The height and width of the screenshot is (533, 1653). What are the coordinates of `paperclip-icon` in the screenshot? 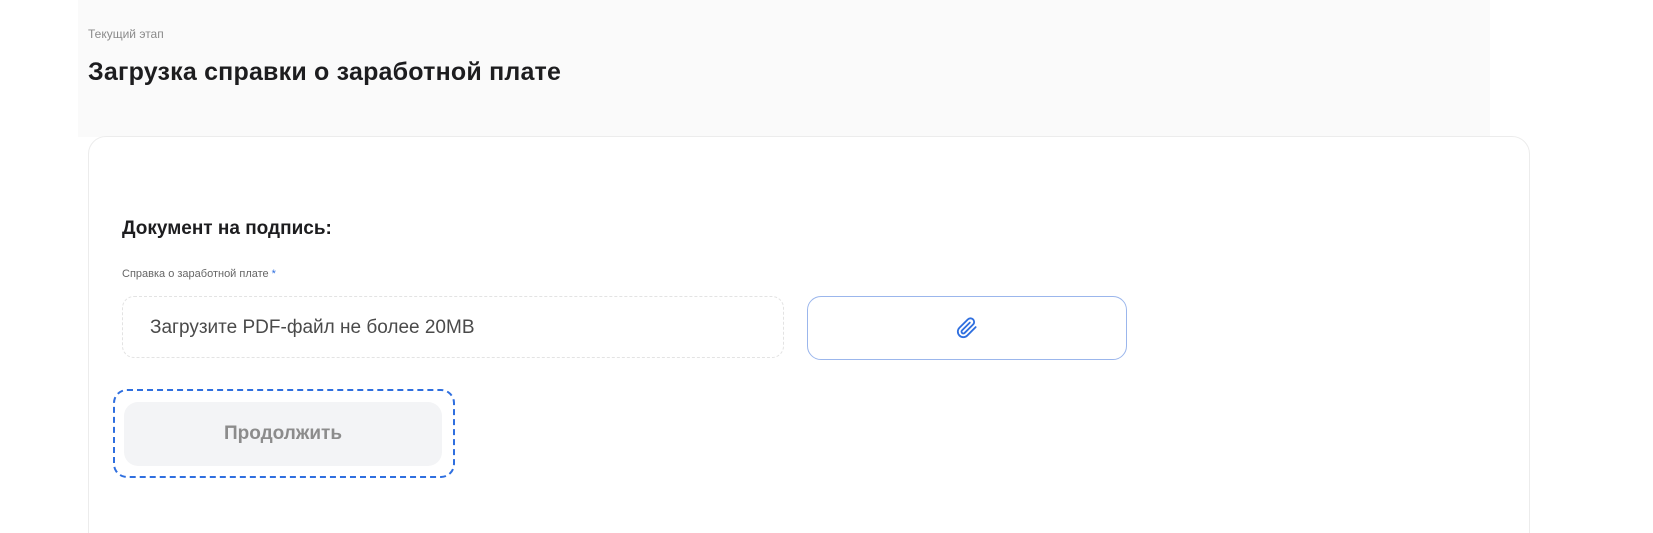 It's located at (967, 328).